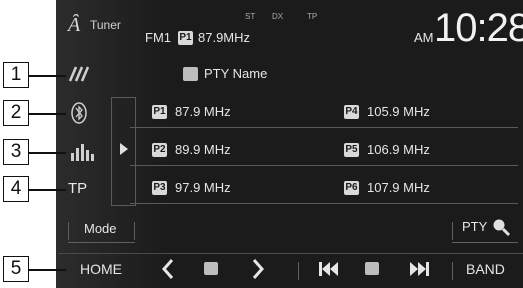 The height and width of the screenshot is (288, 523). What do you see at coordinates (351, 112) in the screenshot?
I see `preset-4-badge: P4` at bounding box center [351, 112].